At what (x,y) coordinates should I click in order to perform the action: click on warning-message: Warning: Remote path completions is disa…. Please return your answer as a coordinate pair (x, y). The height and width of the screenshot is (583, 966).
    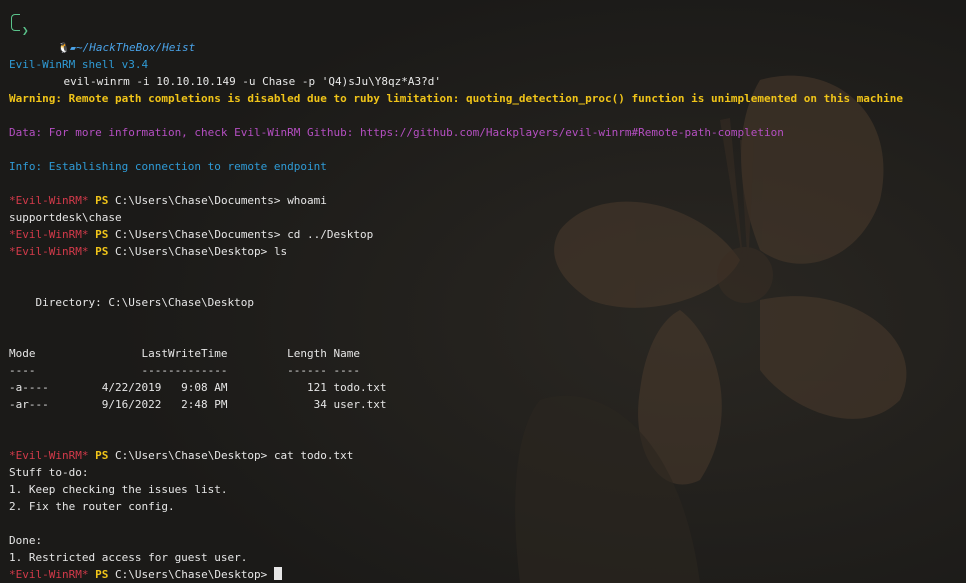
    Looking at the image, I should click on (456, 98).